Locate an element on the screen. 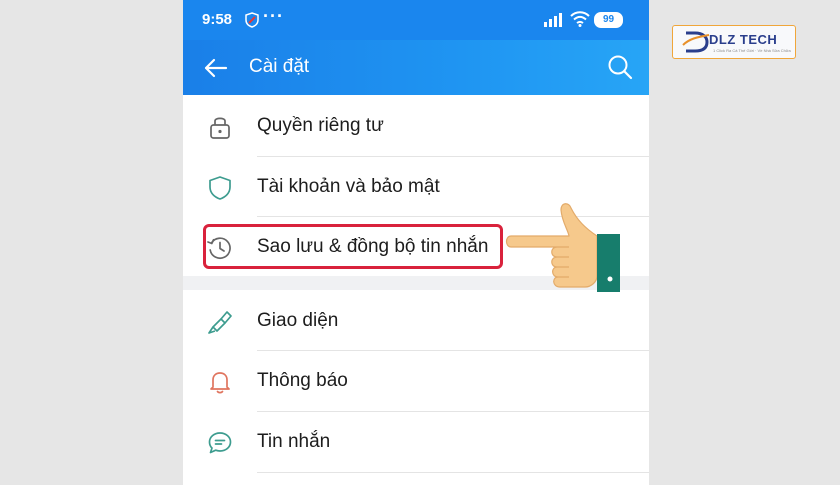  menu-item-notifications: Thông báo is located at coordinates (416, 381).